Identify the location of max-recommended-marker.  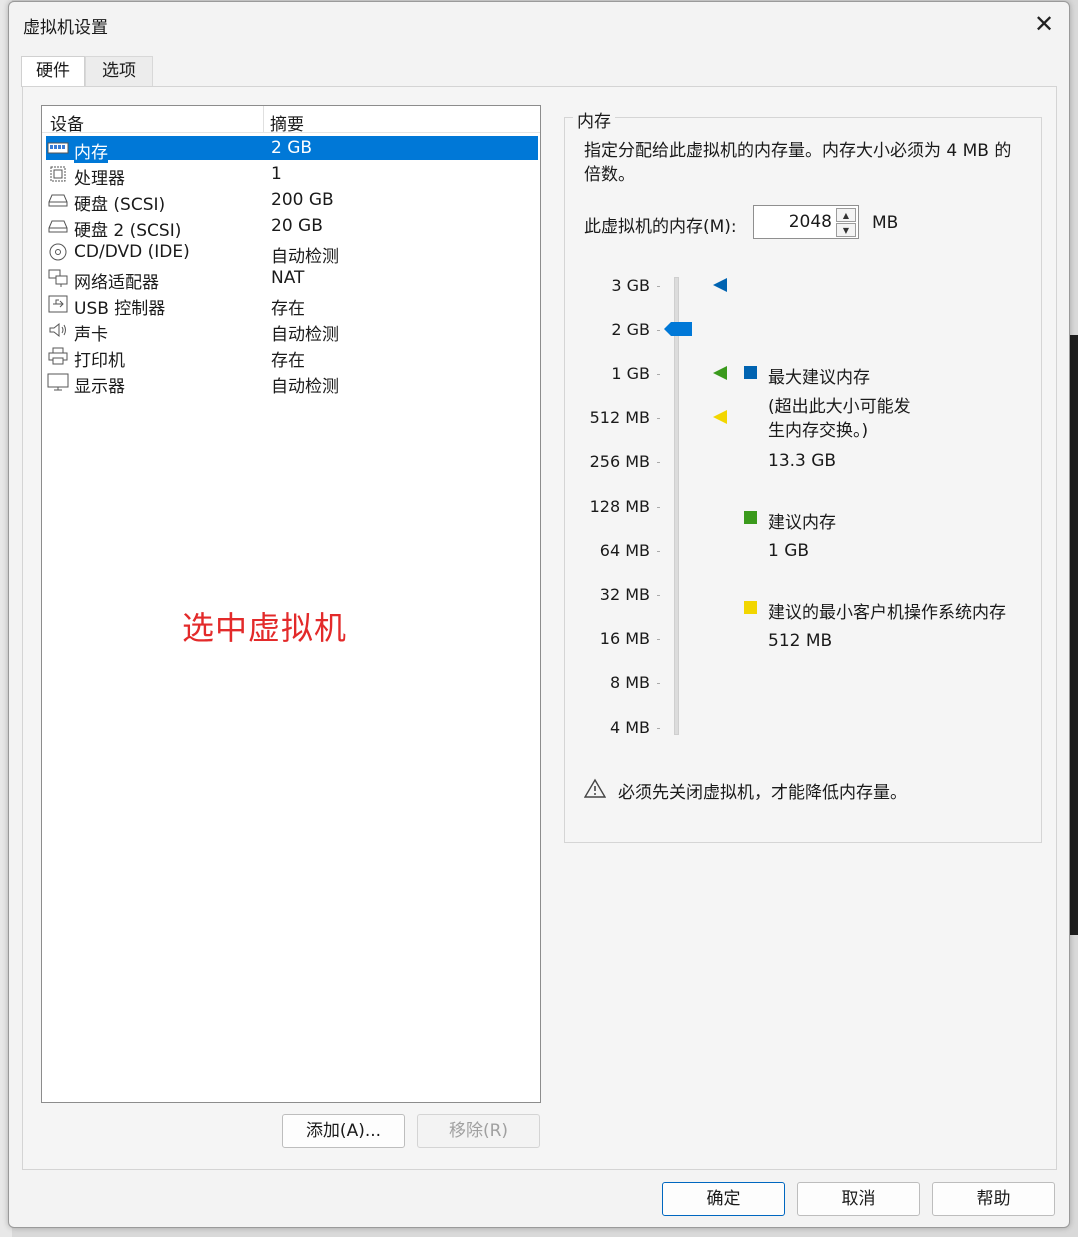
(720, 285).